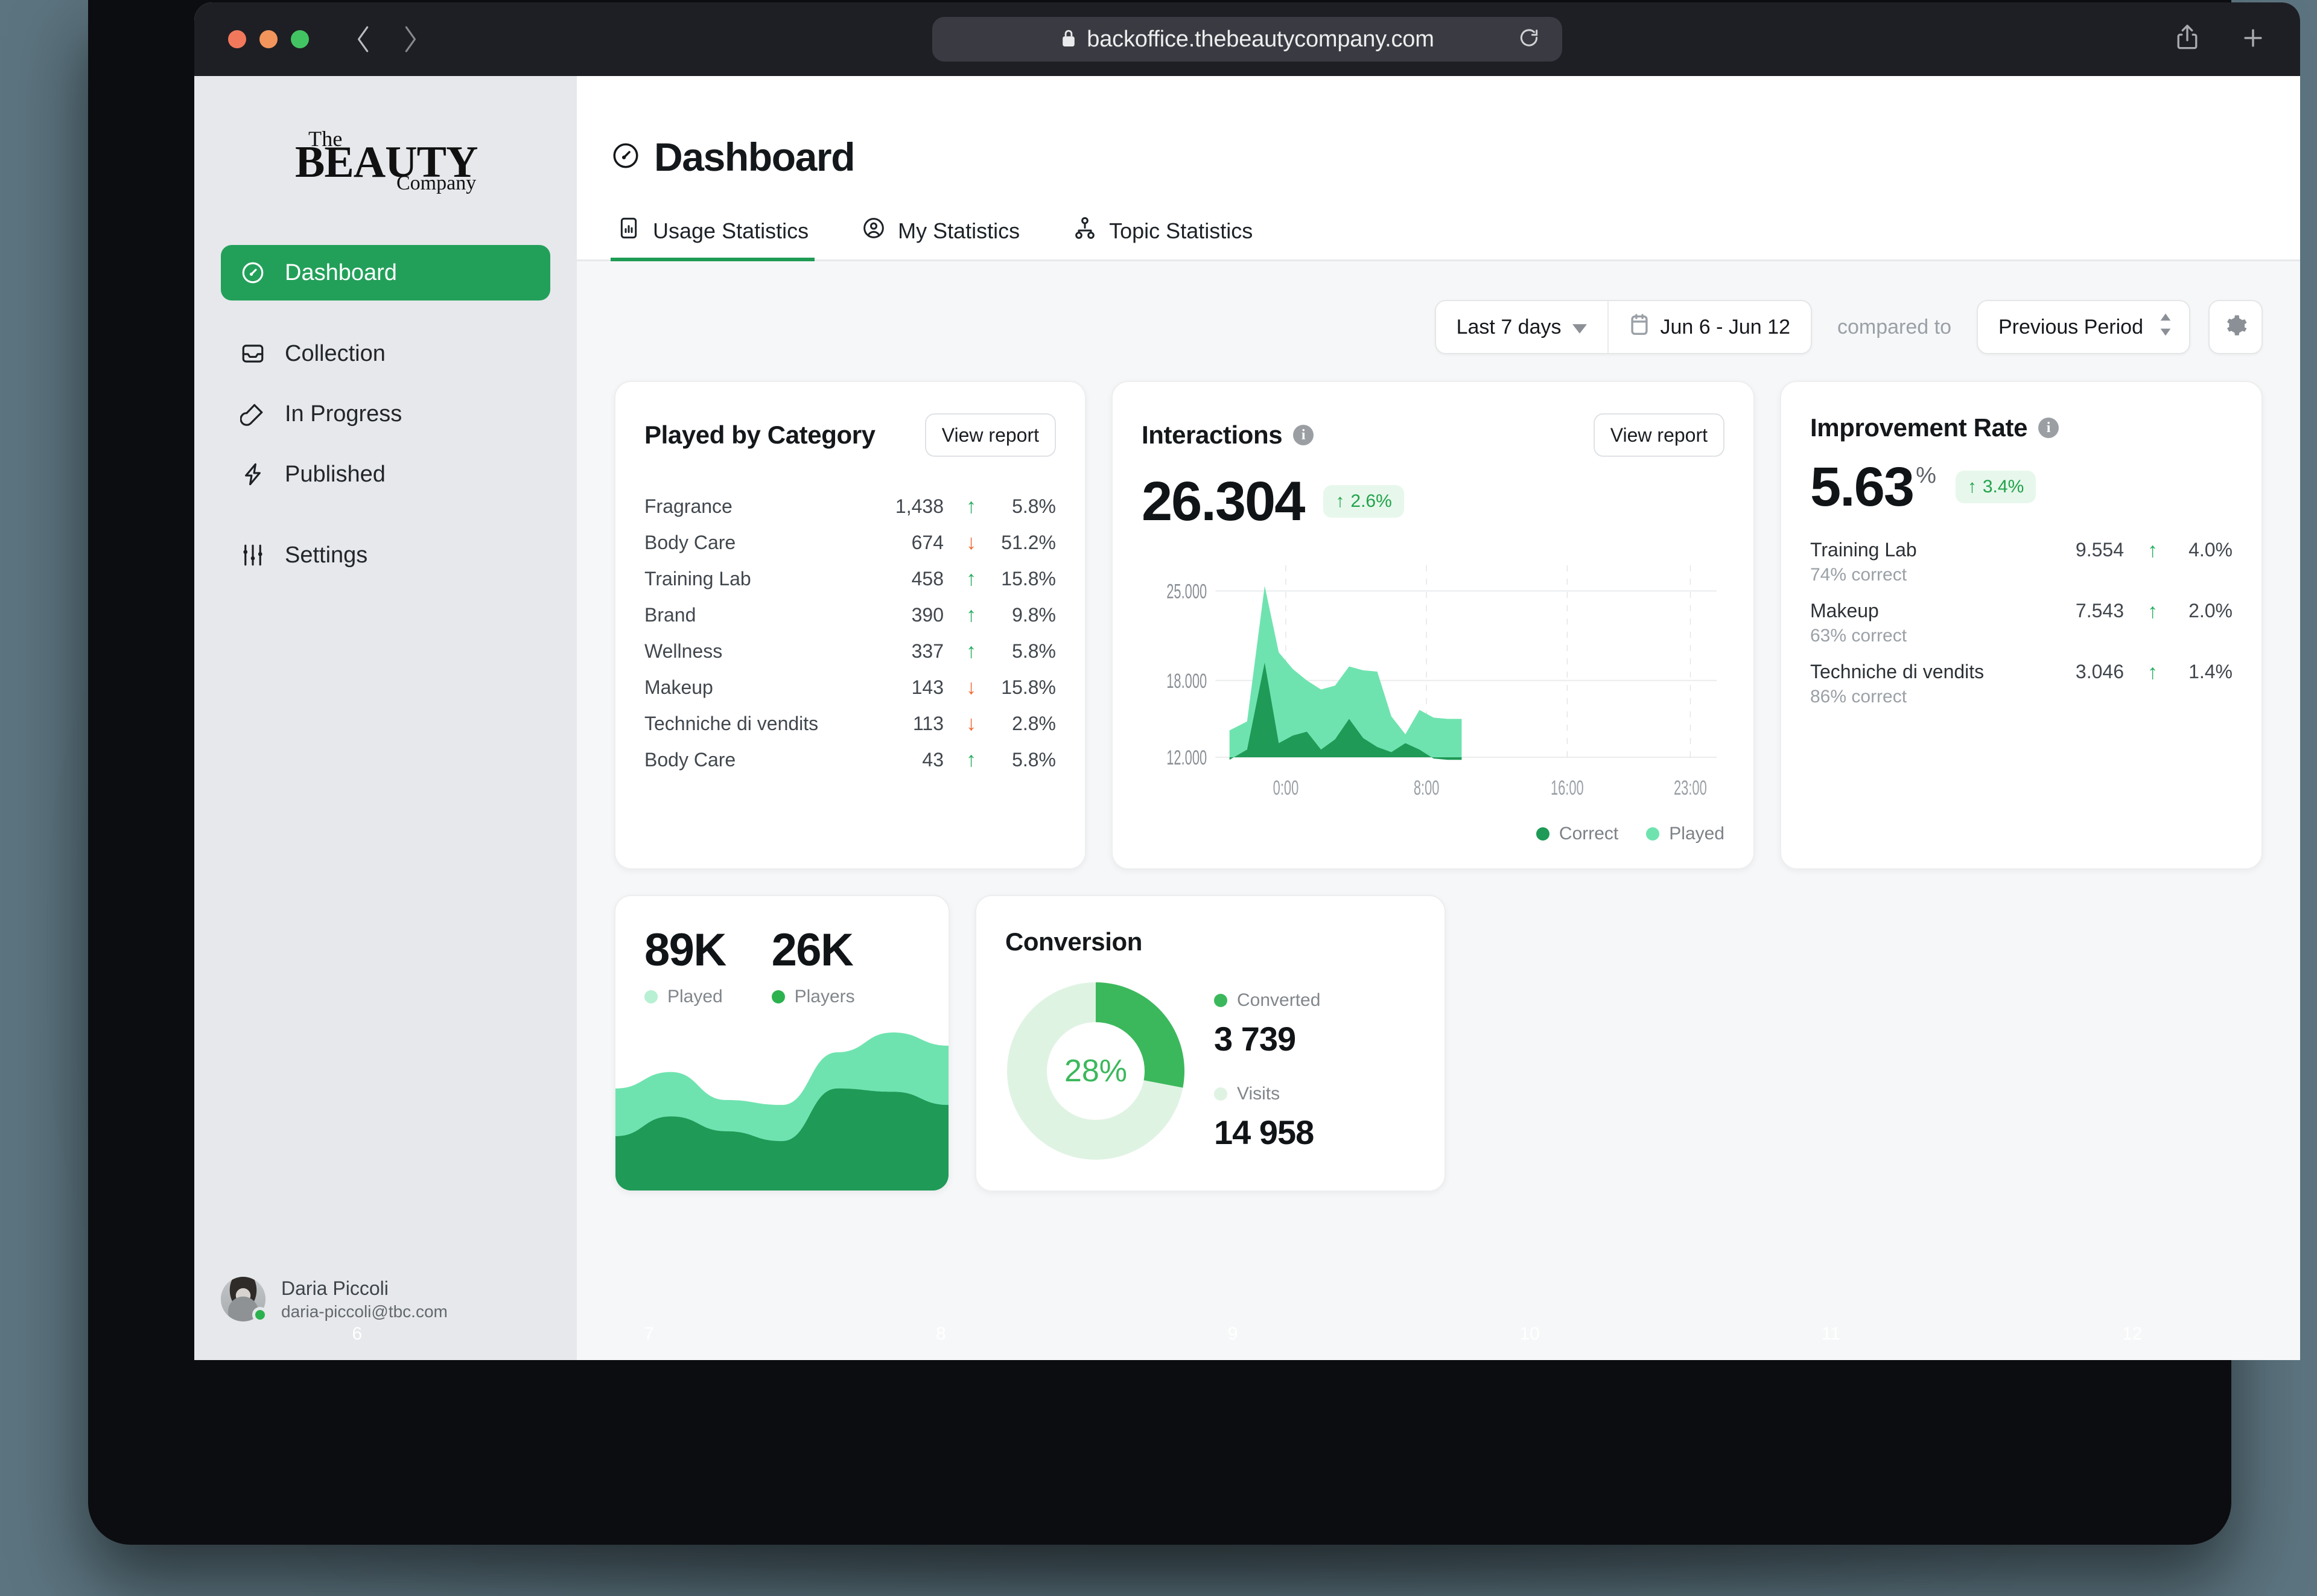 This screenshot has height=1596, width=2317. I want to click on reload-icon, so click(1529, 39).